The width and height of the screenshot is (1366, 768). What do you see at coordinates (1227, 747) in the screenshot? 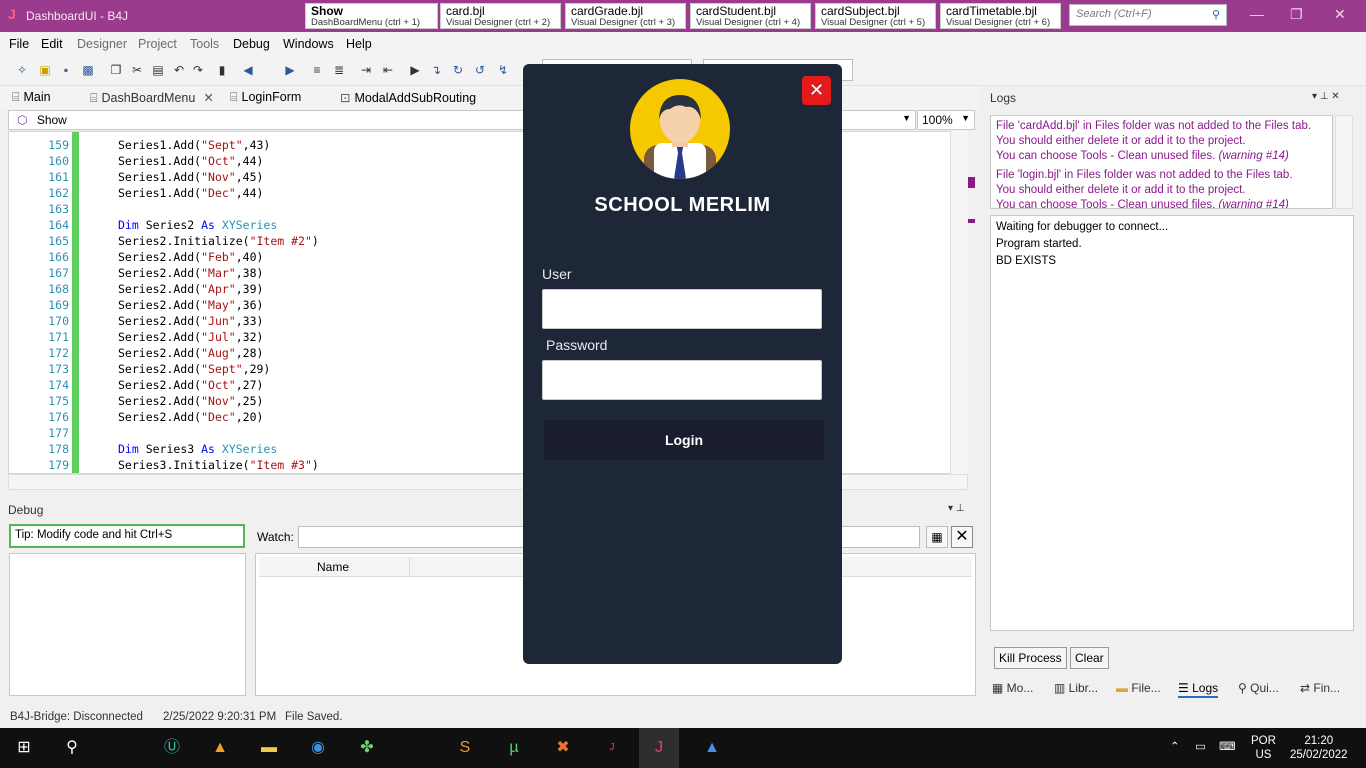
I see `tray-keyboard-icon: ⌨` at bounding box center [1227, 747].